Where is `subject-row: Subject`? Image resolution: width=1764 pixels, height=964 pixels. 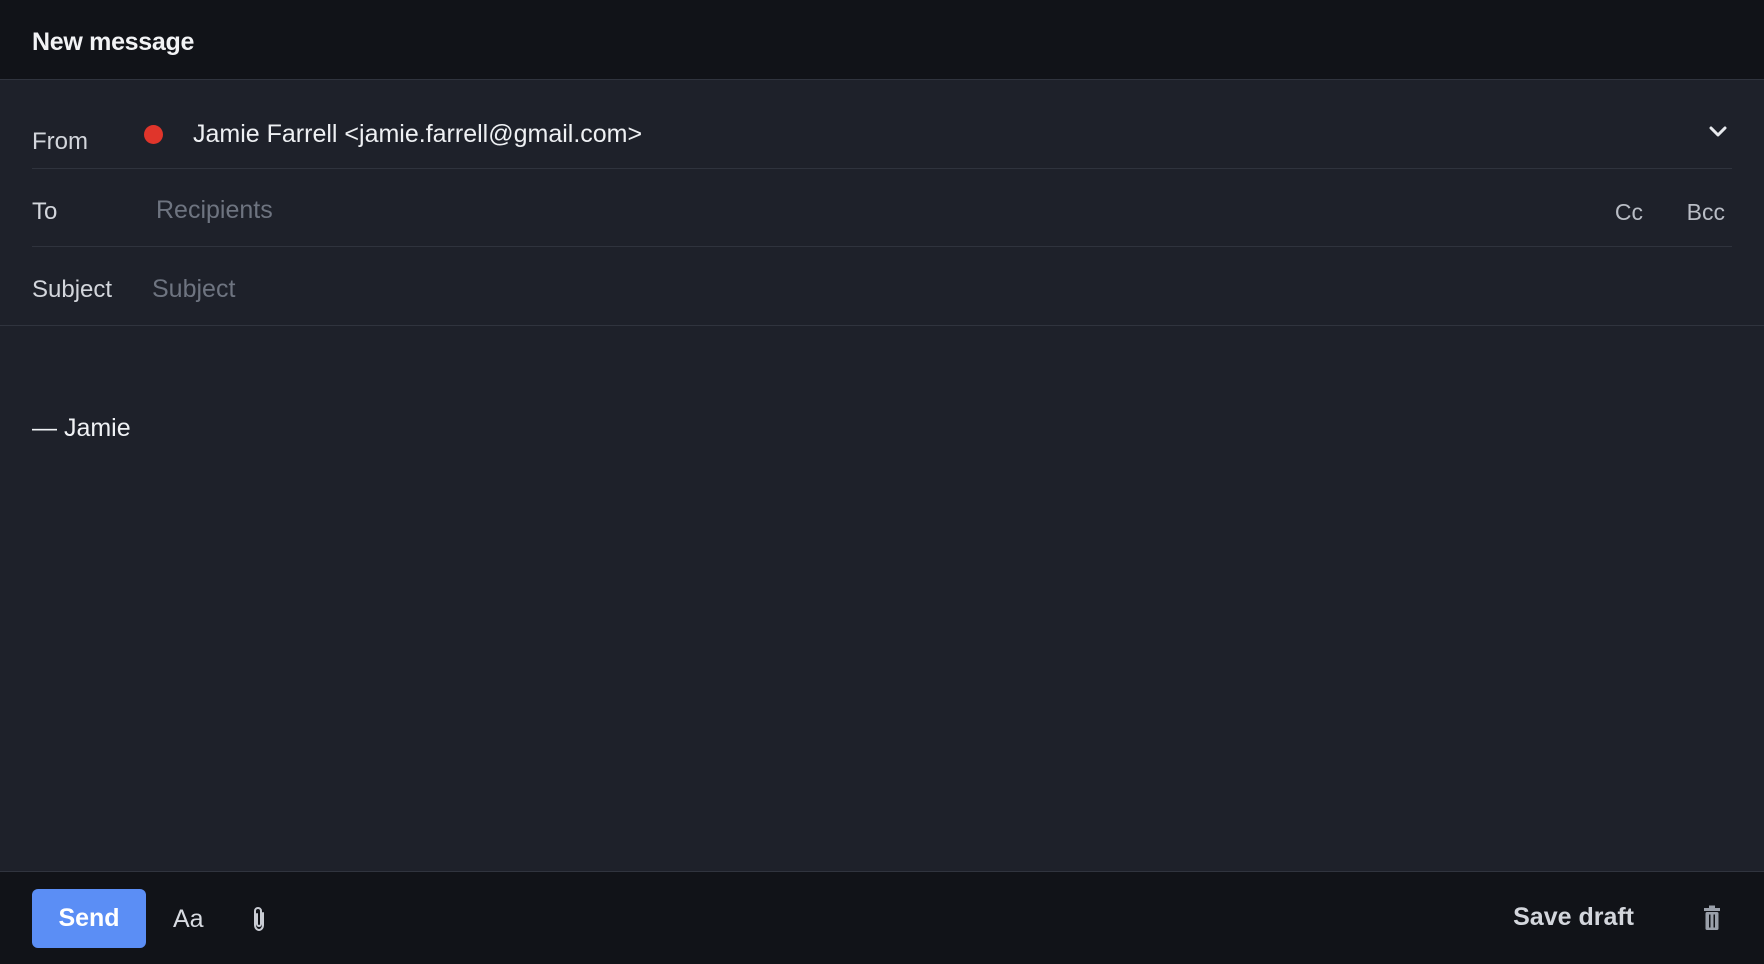
subject-row: Subject is located at coordinates (882, 286).